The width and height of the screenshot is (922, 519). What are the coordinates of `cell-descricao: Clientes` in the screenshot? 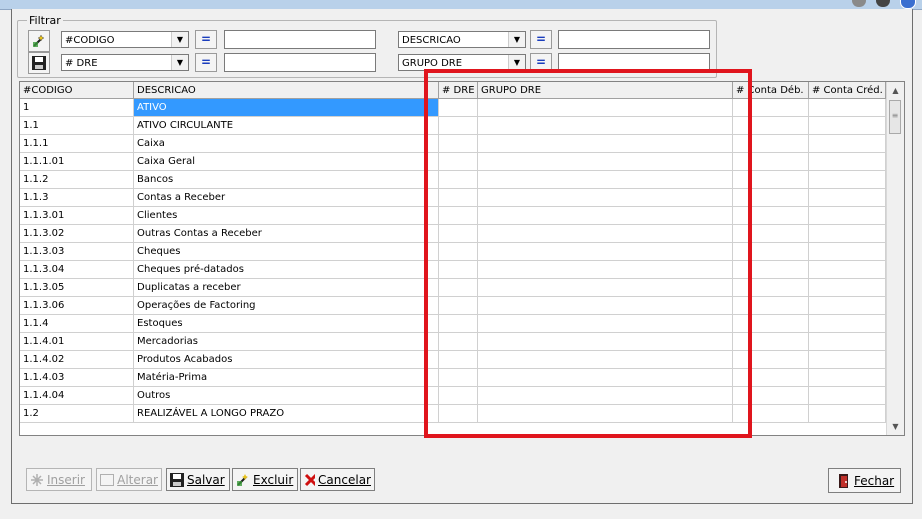 It's located at (286, 216).